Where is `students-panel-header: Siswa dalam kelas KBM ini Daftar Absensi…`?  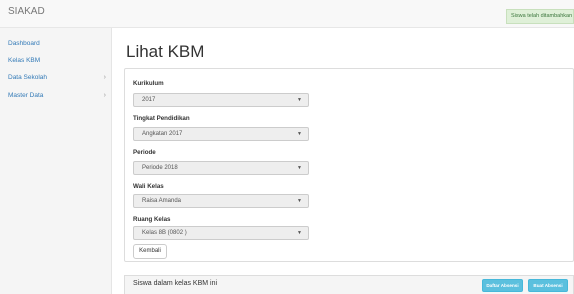
students-panel-header: Siswa dalam kelas KBM ini Daftar Absensi… is located at coordinates (349, 284).